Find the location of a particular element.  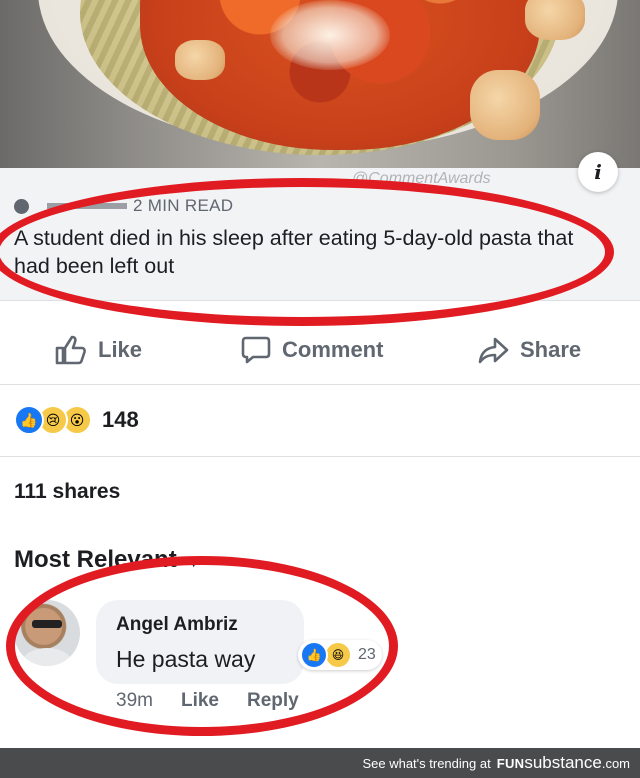

comment-sort-dropdown: Most Relevant ▼ is located at coordinates (107, 560).